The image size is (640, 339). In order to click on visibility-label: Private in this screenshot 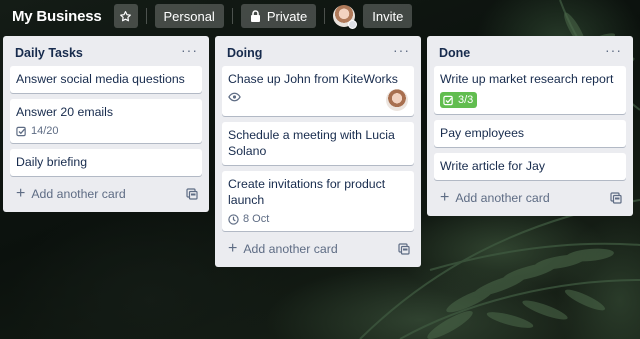, I will do `click(287, 16)`.